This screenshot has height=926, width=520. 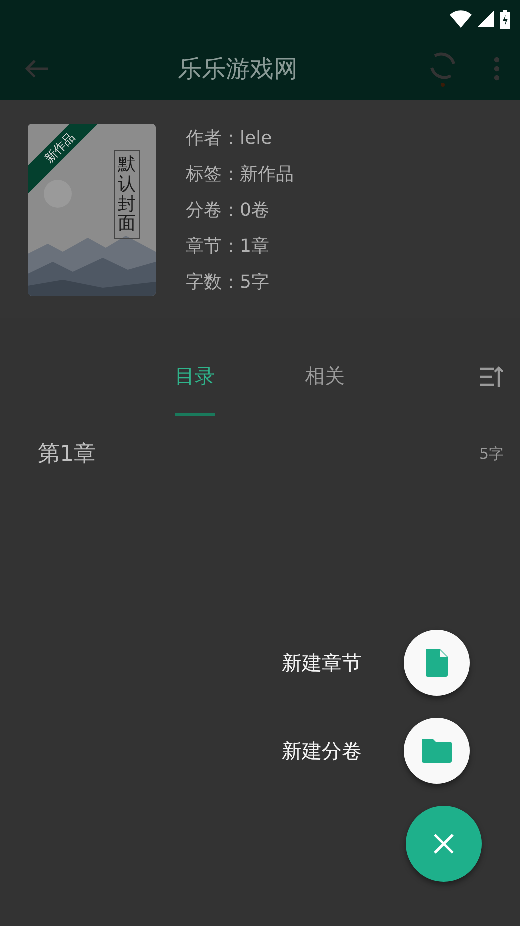 What do you see at coordinates (505, 19) in the screenshot?
I see `battery-icon` at bounding box center [505, 19].